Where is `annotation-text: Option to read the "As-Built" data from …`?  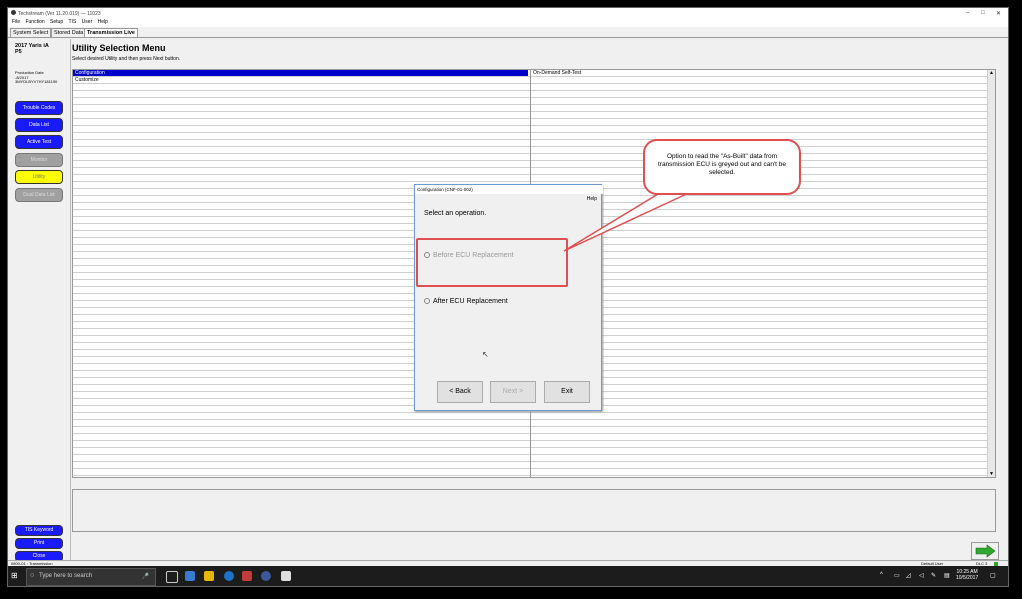 annotation-text: Option to read the "As-Built" data from … is located at coordinates (722, 164).